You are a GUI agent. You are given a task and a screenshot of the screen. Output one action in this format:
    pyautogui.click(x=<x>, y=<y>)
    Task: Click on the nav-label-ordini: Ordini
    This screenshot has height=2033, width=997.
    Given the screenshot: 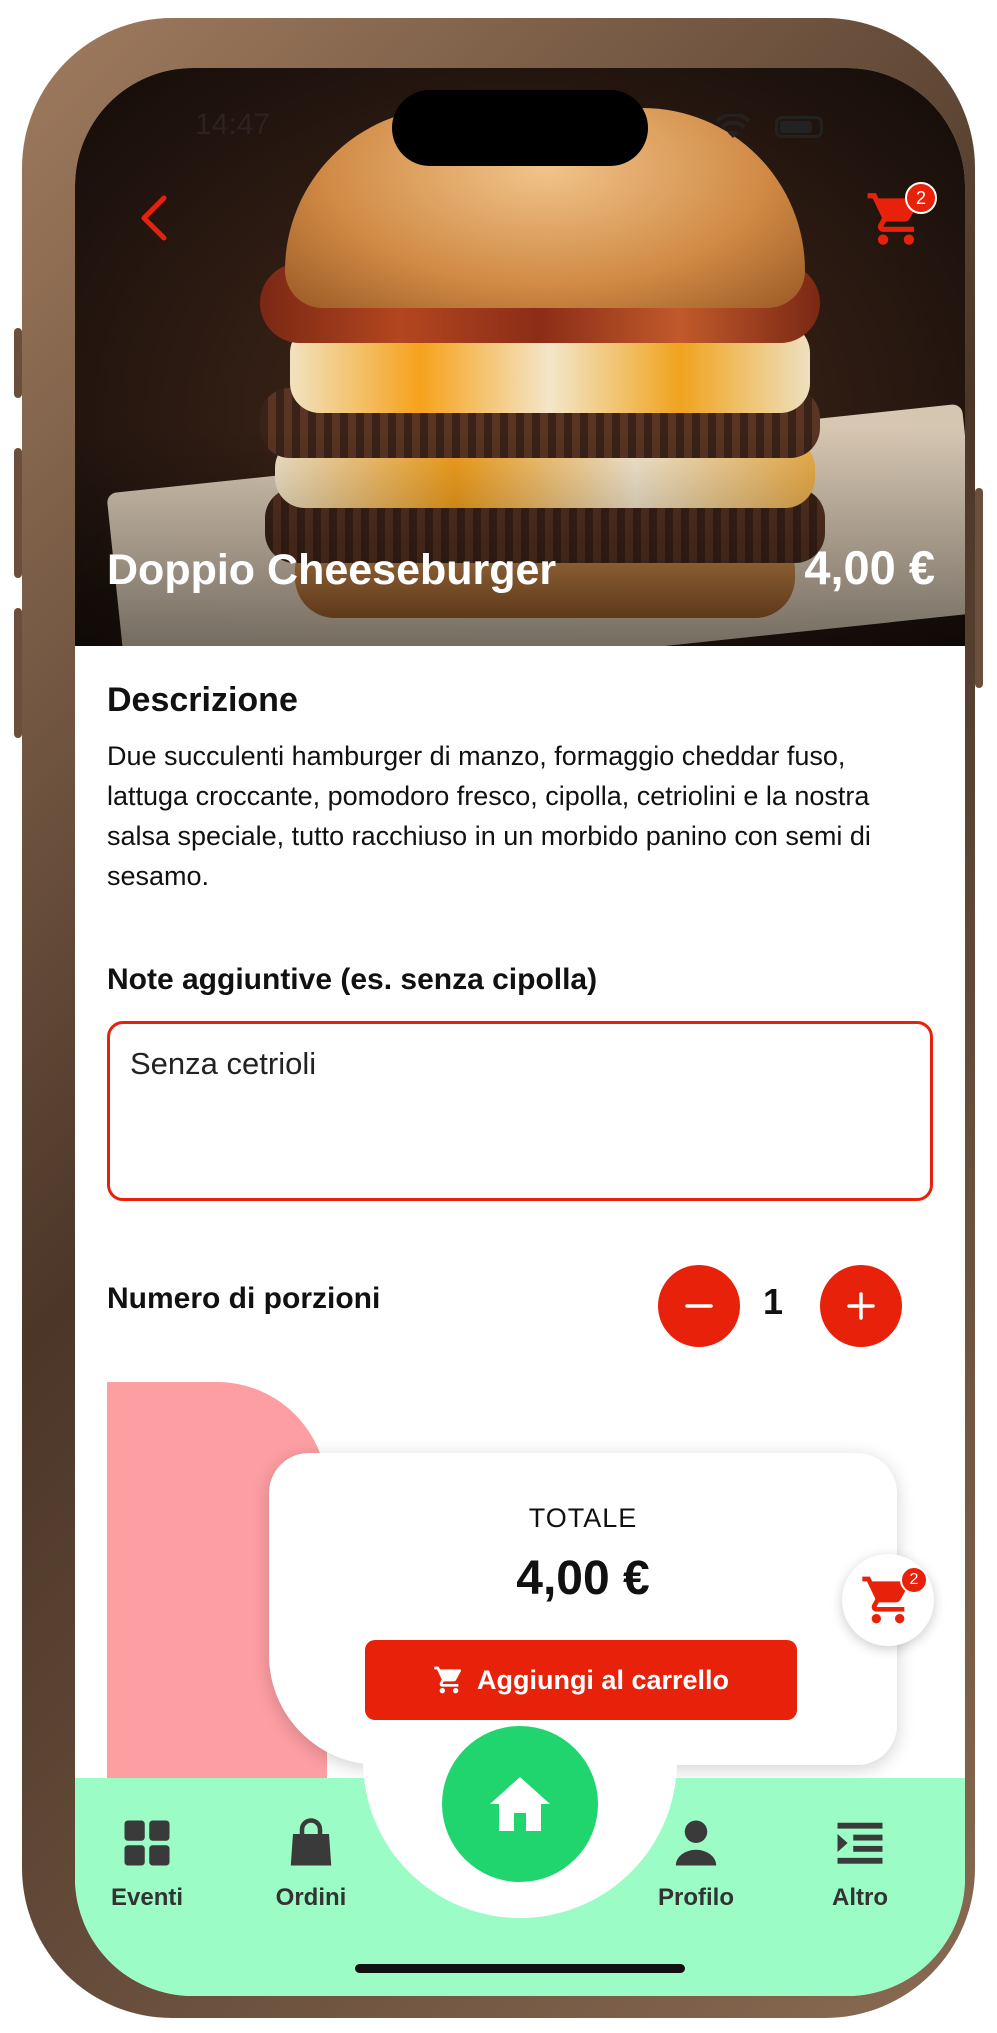 What is the action you would take?
    pyautogui.click(x=311, y=1897)
    